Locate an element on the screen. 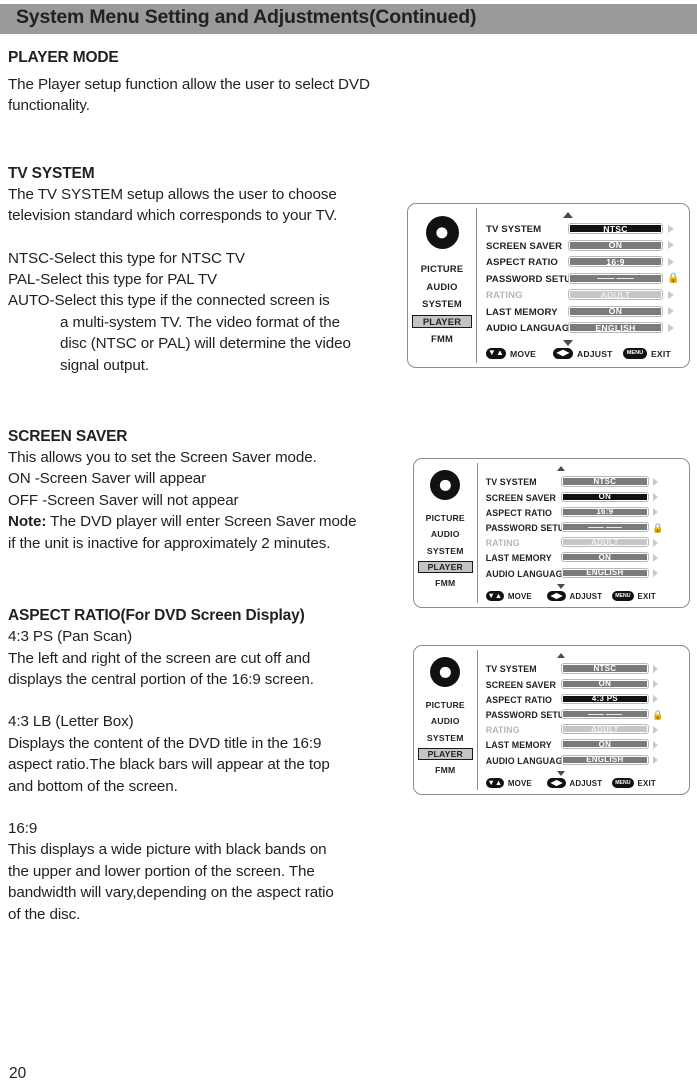  osd-row-label-rating: RATING is located at coordinates (504, 295).